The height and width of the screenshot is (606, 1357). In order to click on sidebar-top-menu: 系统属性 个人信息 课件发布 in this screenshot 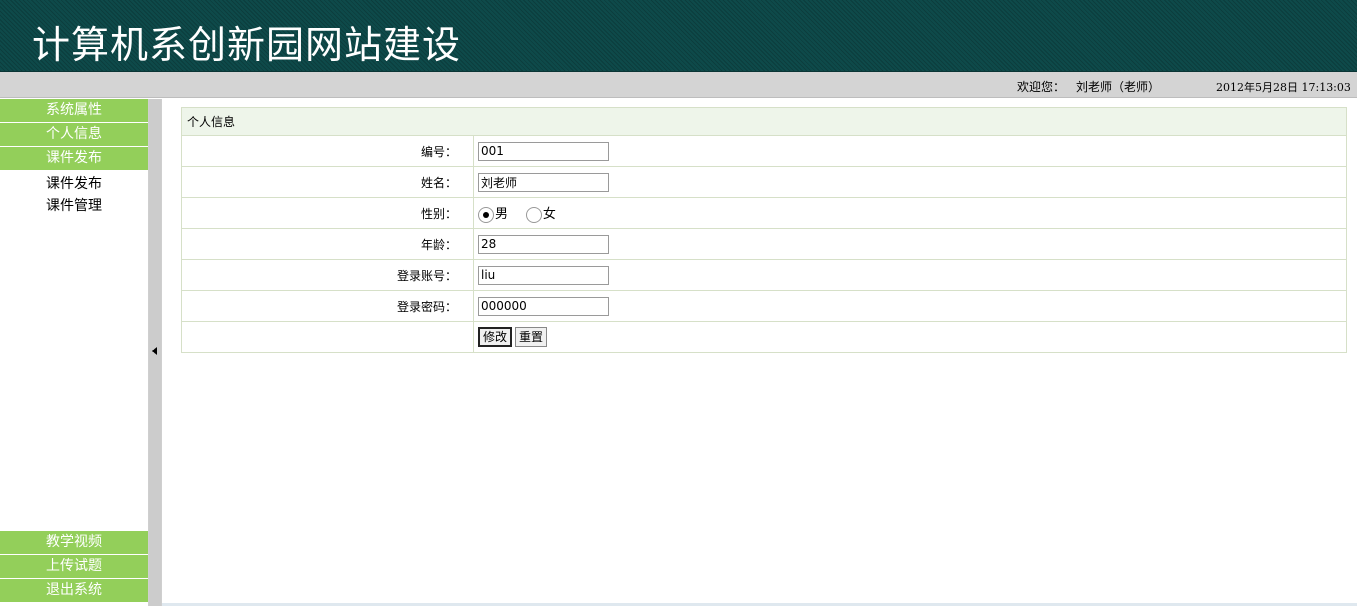, I will do `click(74, 134)`.